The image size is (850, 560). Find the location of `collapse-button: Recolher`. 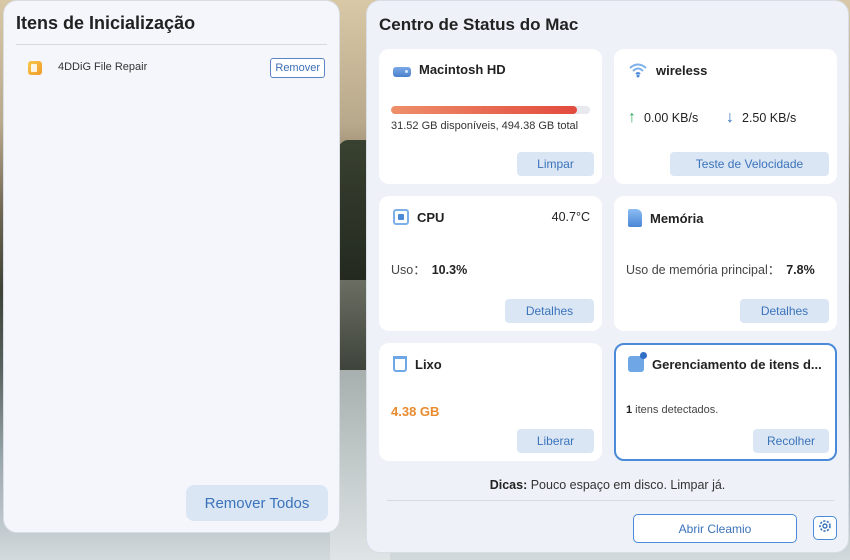

collapse-button: Recolher is located at coordinates (791, 441).